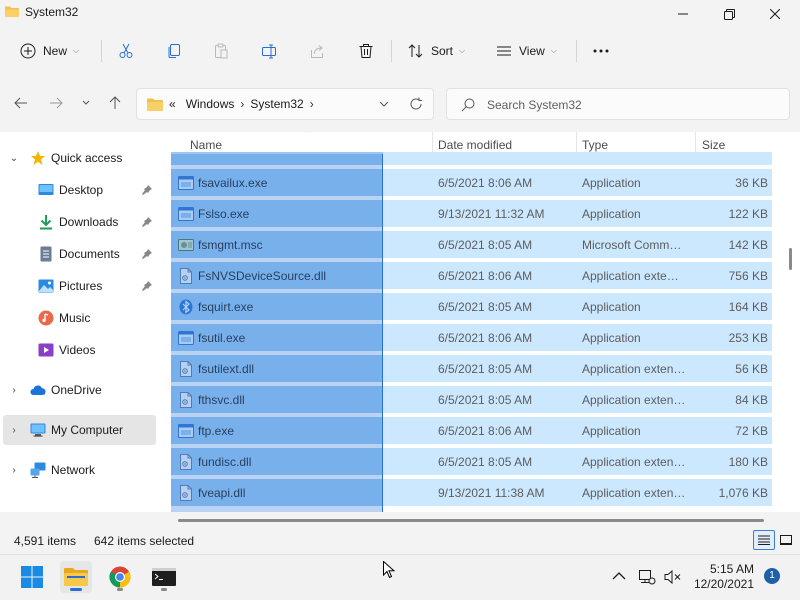  What do you see at coordinates (126, 51) in the screenshot?
I see `cut-button` at bounding box center [126, 51].